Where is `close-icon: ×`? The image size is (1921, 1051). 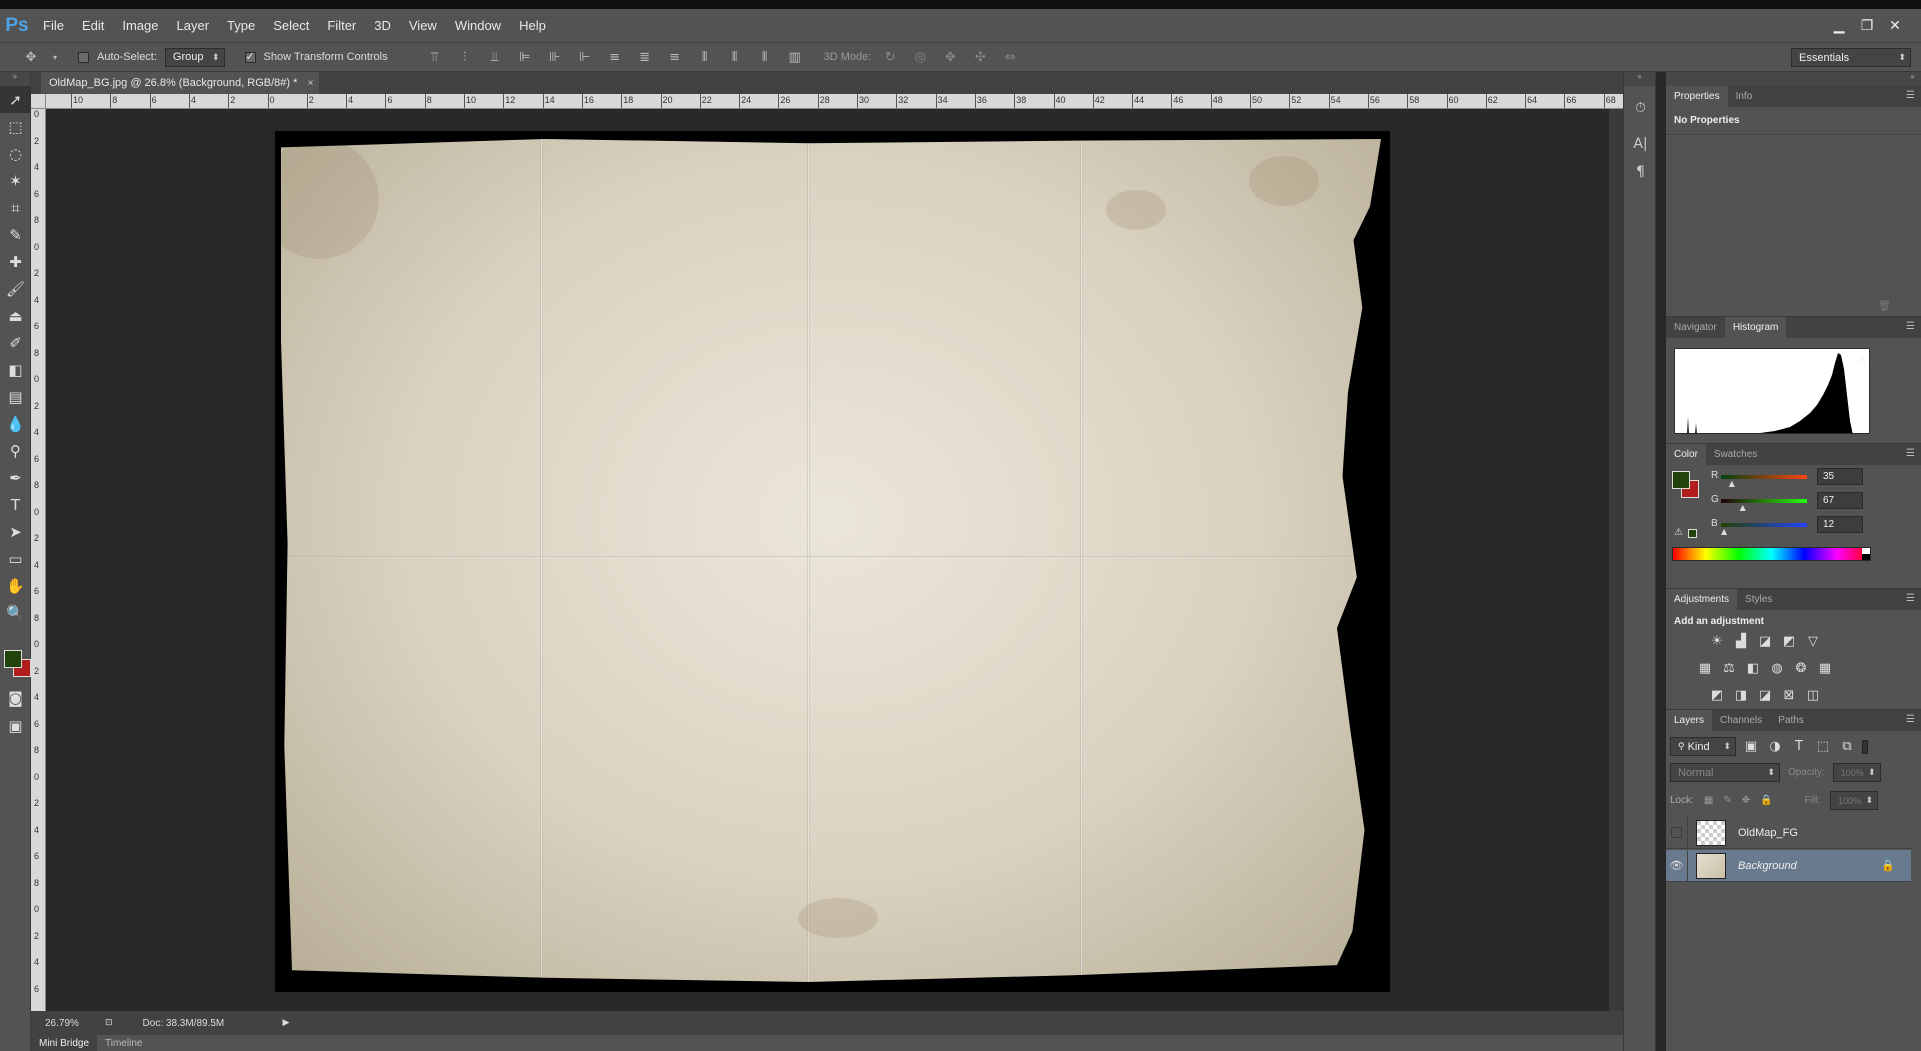
close-icon: × is located at coordinates (311, 83).